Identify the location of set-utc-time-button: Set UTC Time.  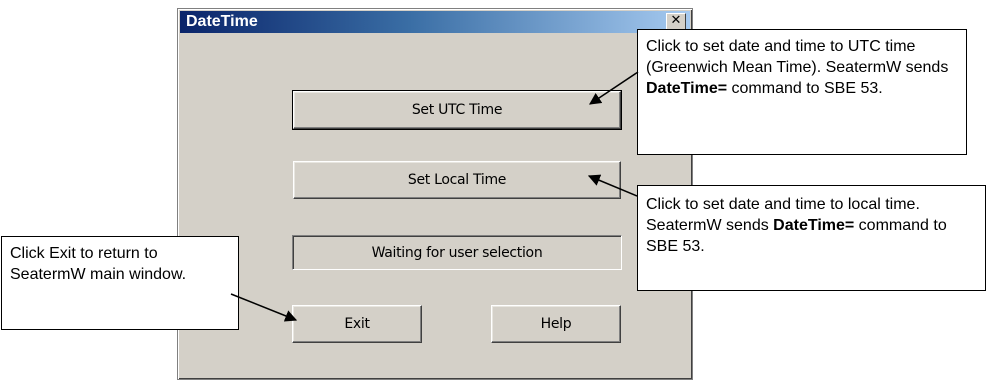
(457, 110).